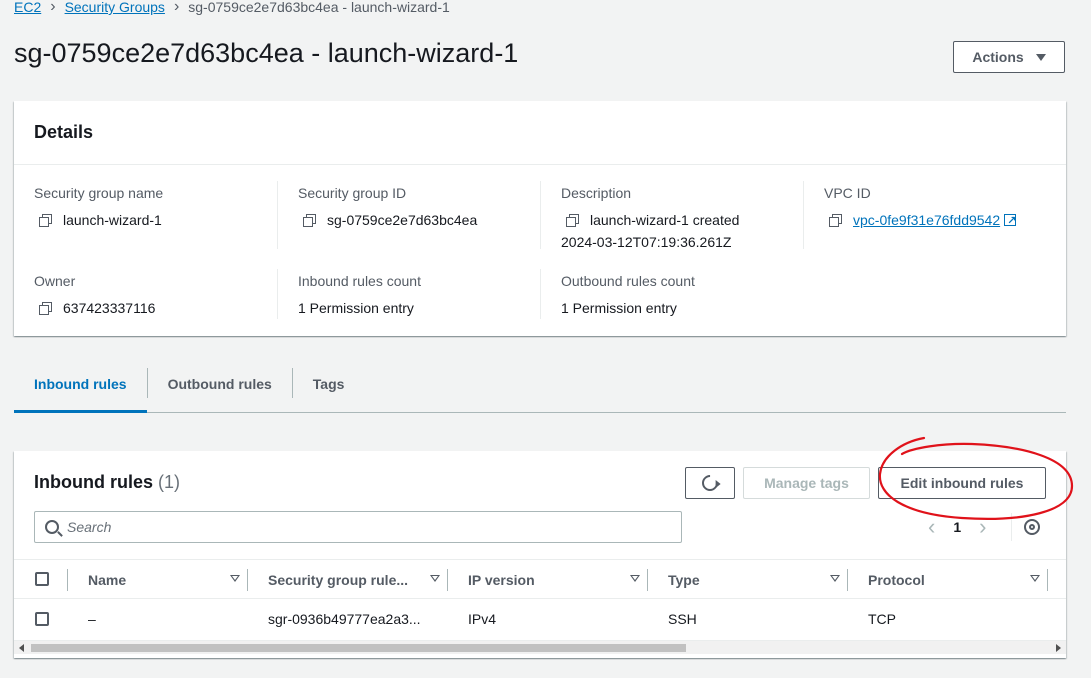 This screenshot has width=1091, height=678. I want to click on sg-name-label: Security group name, so click(99, 193).